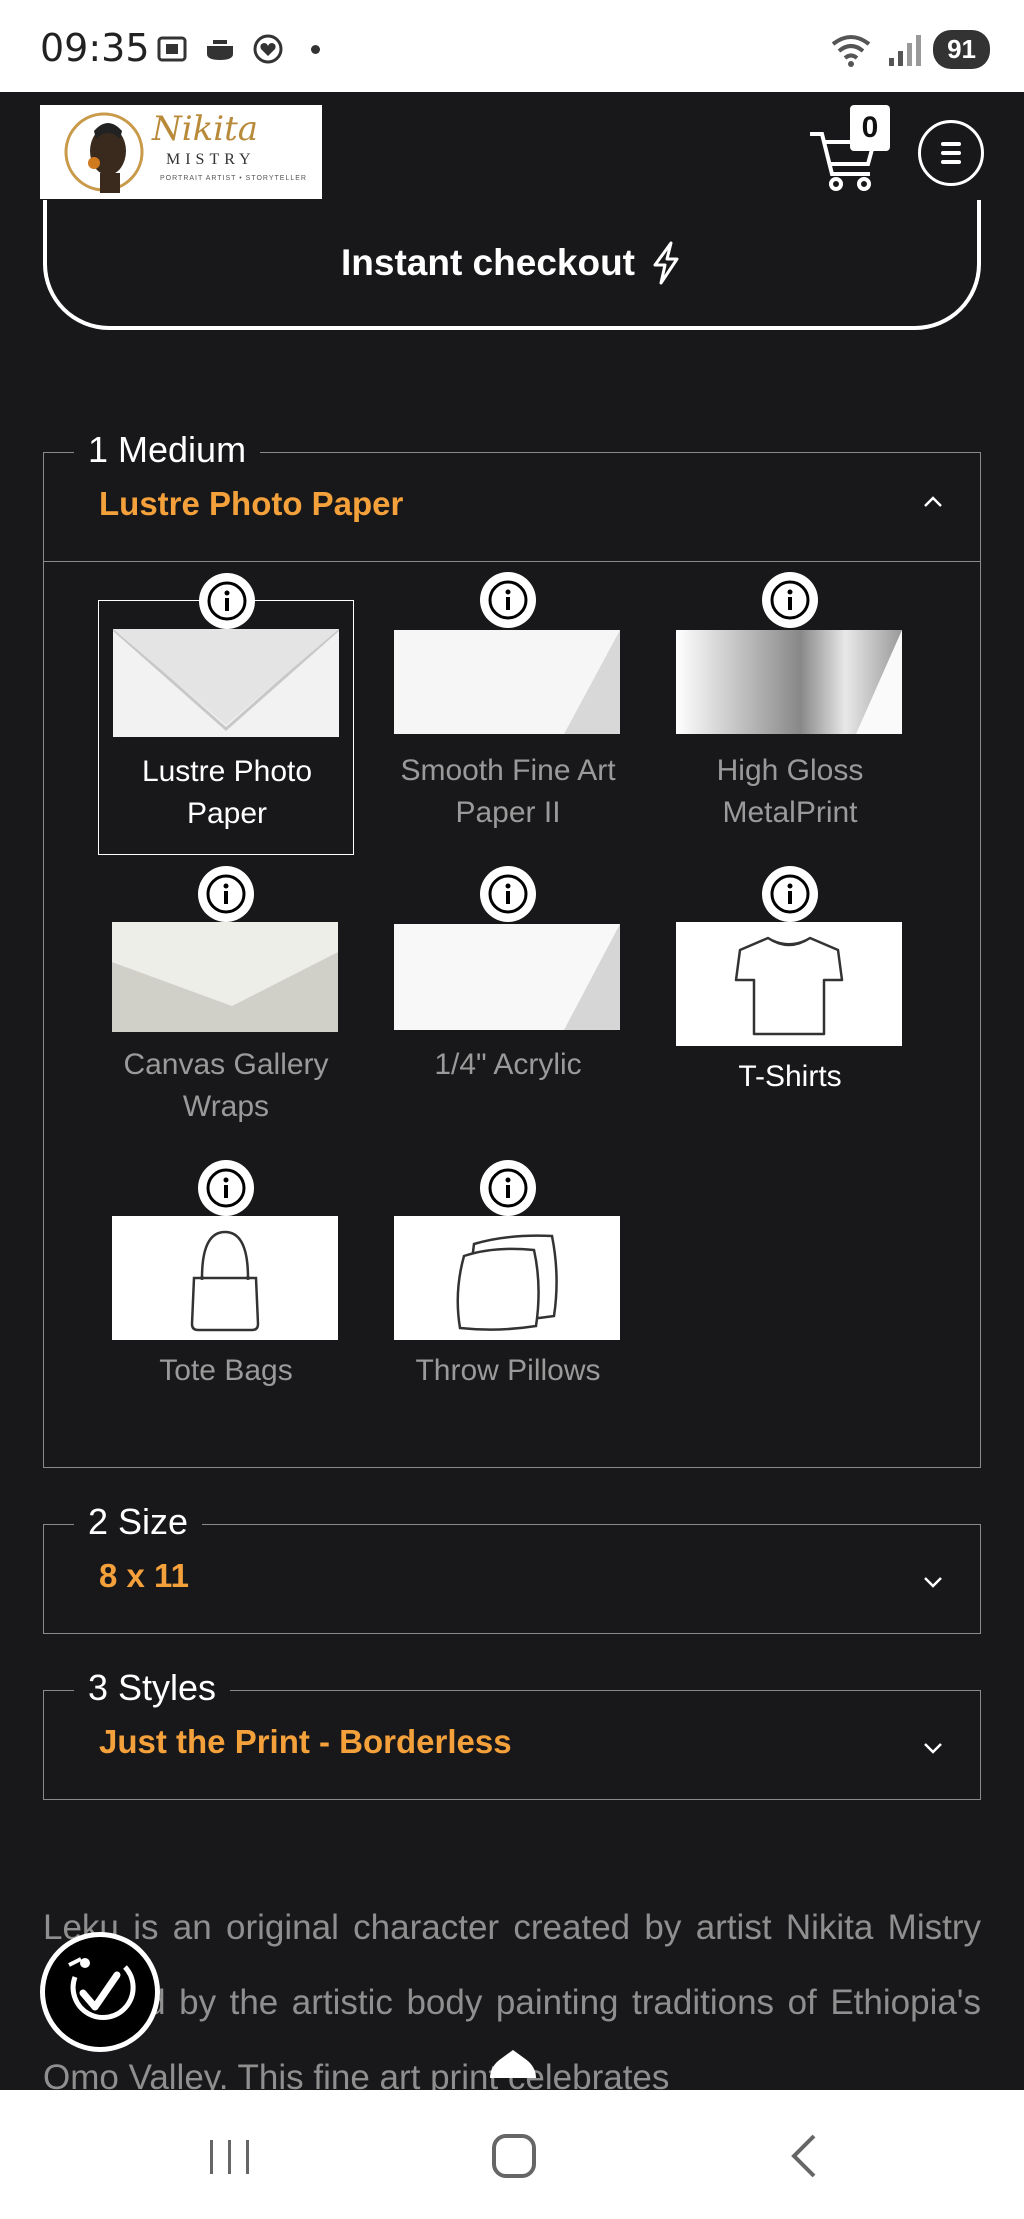  I want to click on throw-pillow-icon, so click(507, 1278).